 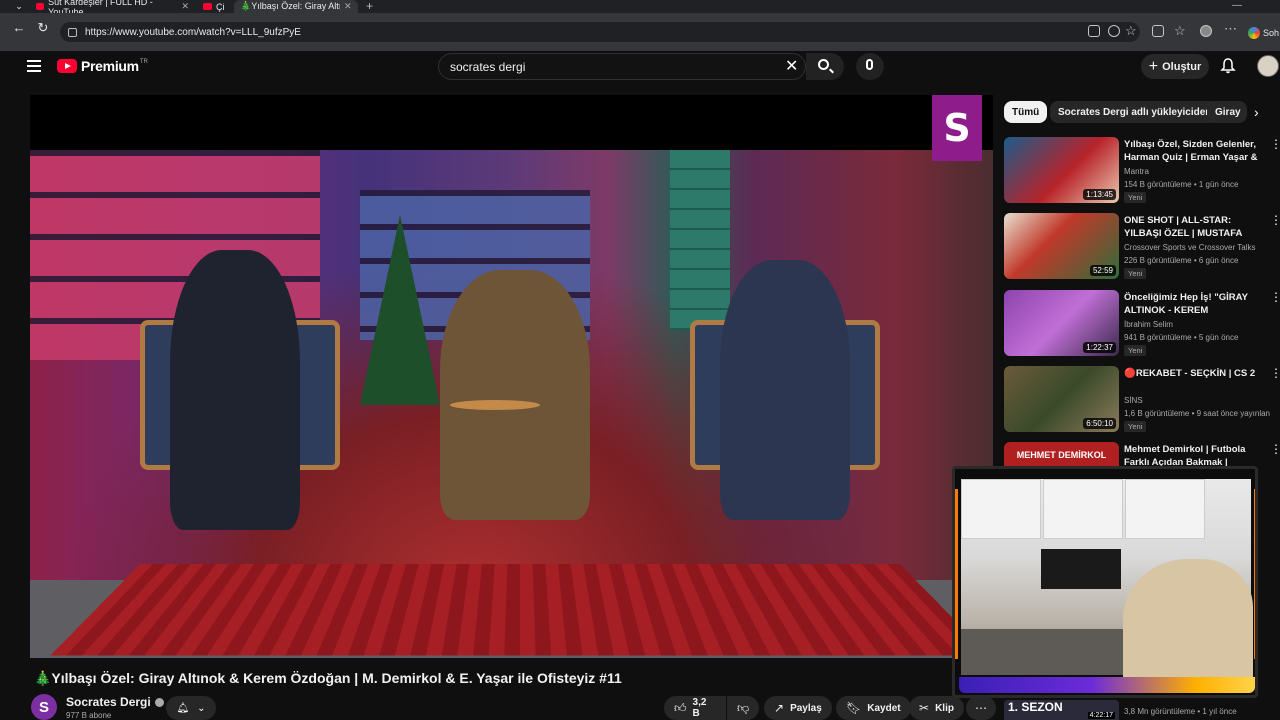 I want to click on search-button, so click(x=825, y=66).